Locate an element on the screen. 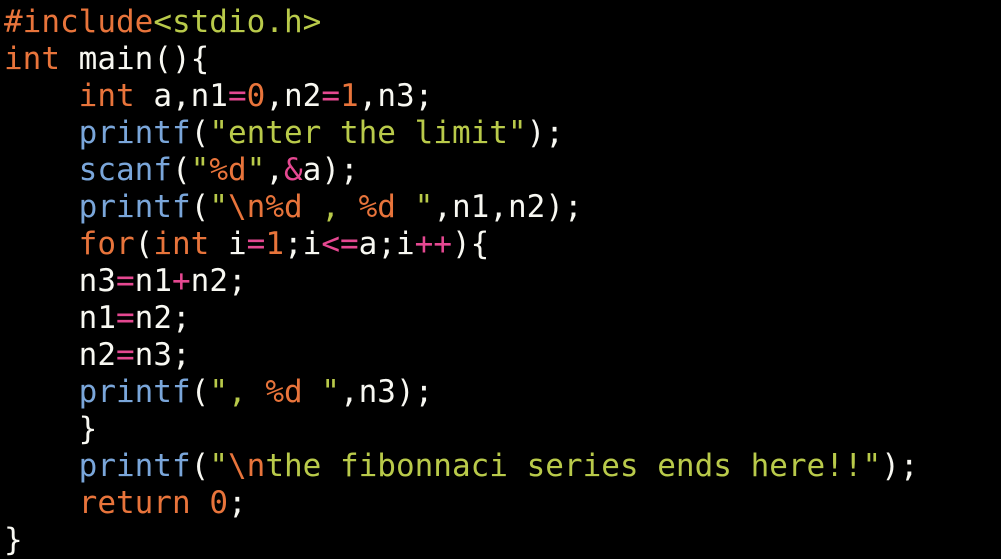  code-token-default-text: ,n2 is located at coordinates (293, 96).